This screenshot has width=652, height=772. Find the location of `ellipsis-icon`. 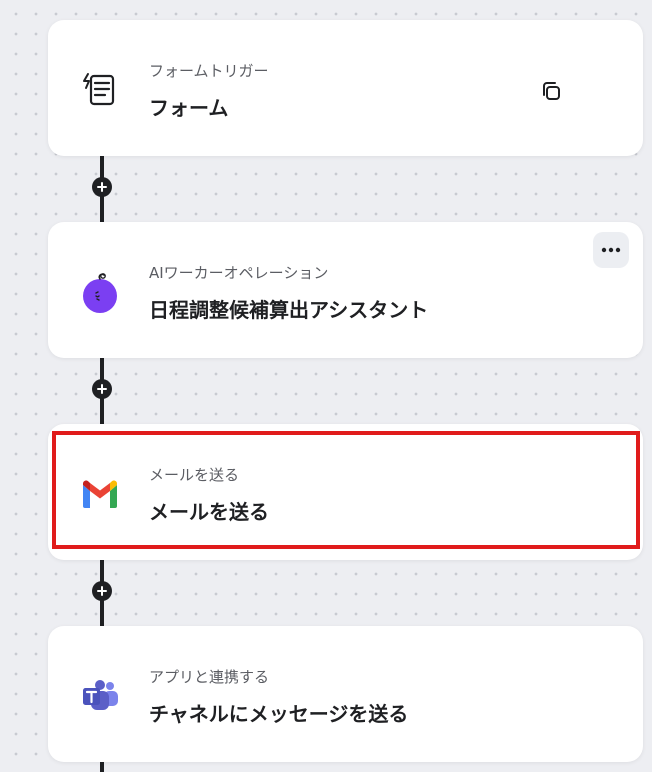

ellipsis-icon is located at coordinates (611, 250).